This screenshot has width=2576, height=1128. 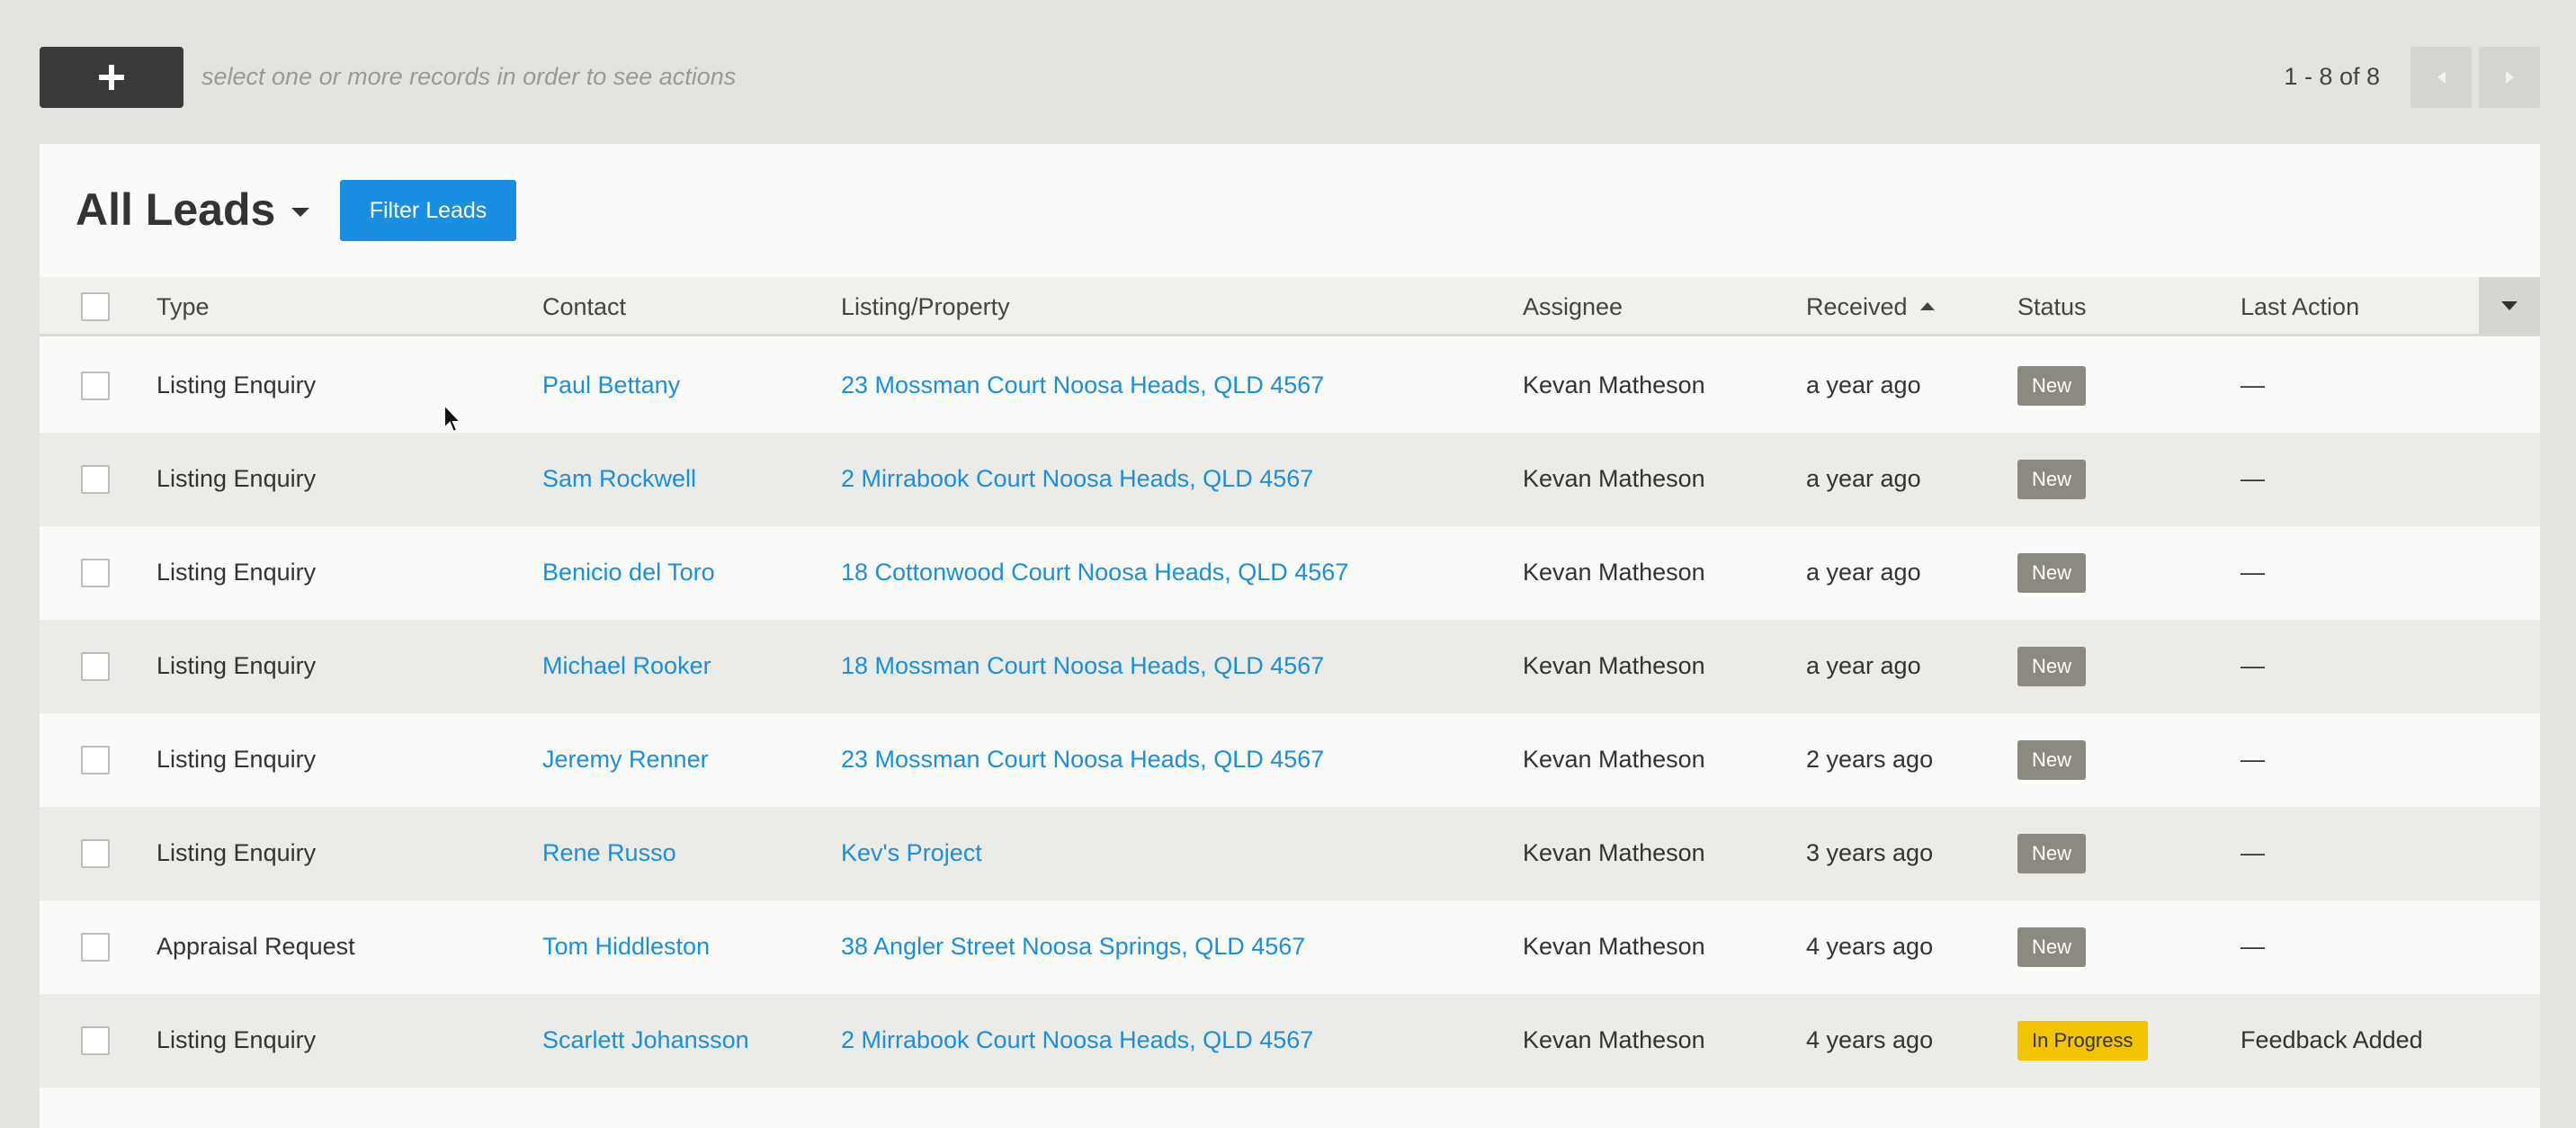 I want to click on column-listing: Listing/Property, so click(x=926, y=307).